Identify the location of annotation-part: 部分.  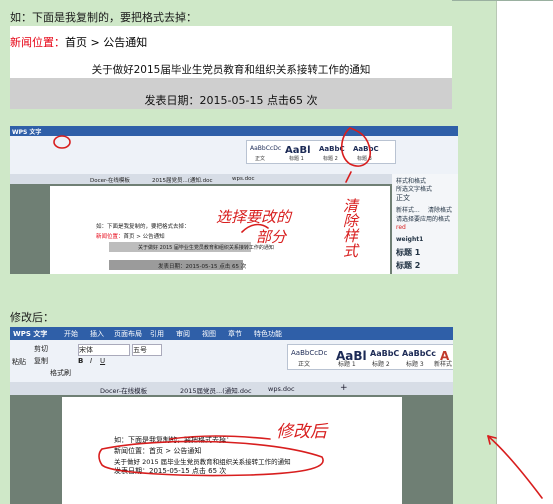
(271, 237).